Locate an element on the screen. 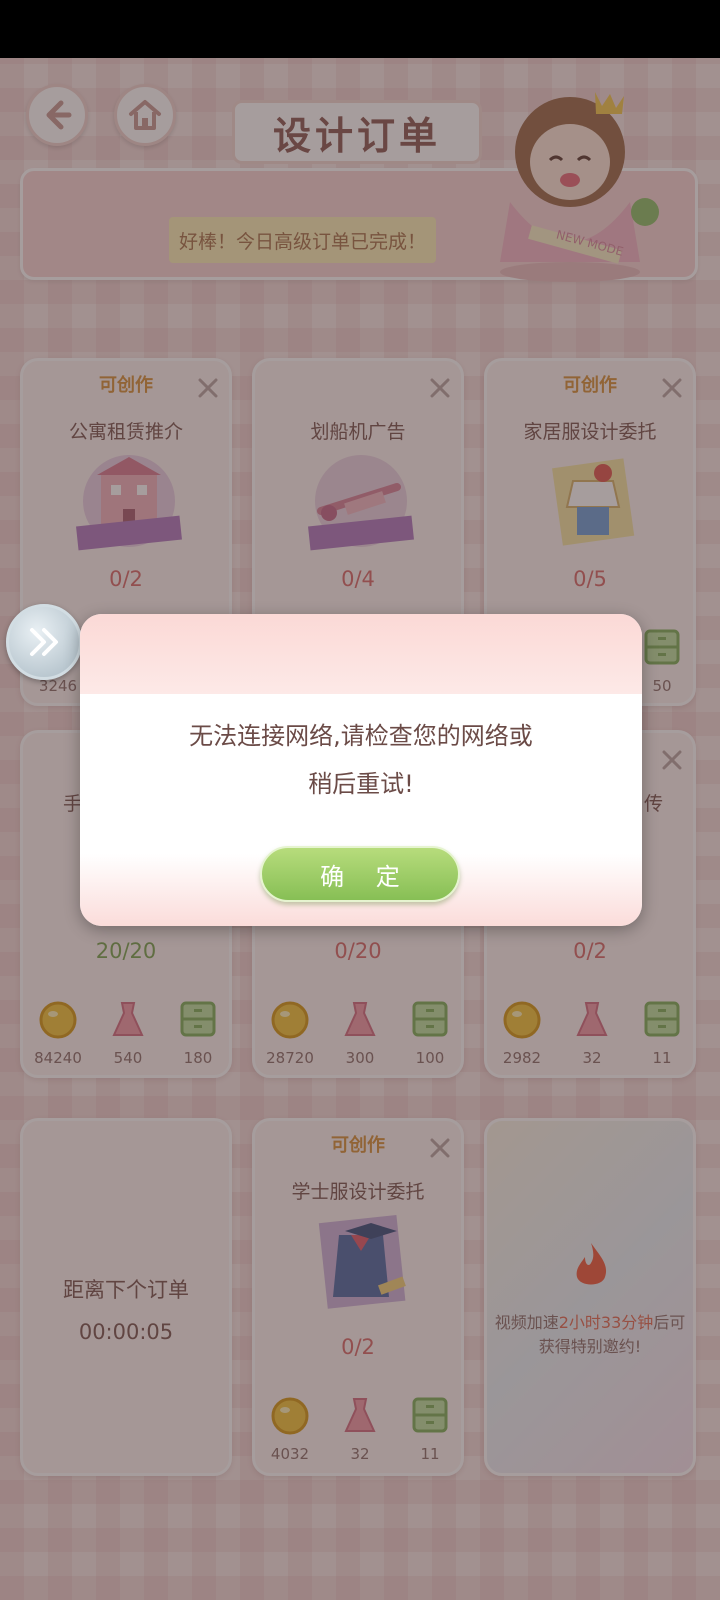 Image resolution: width=720 pixels, height=1600 pixels. confirm-button: 确 定 is located at coordinates (360, 874).